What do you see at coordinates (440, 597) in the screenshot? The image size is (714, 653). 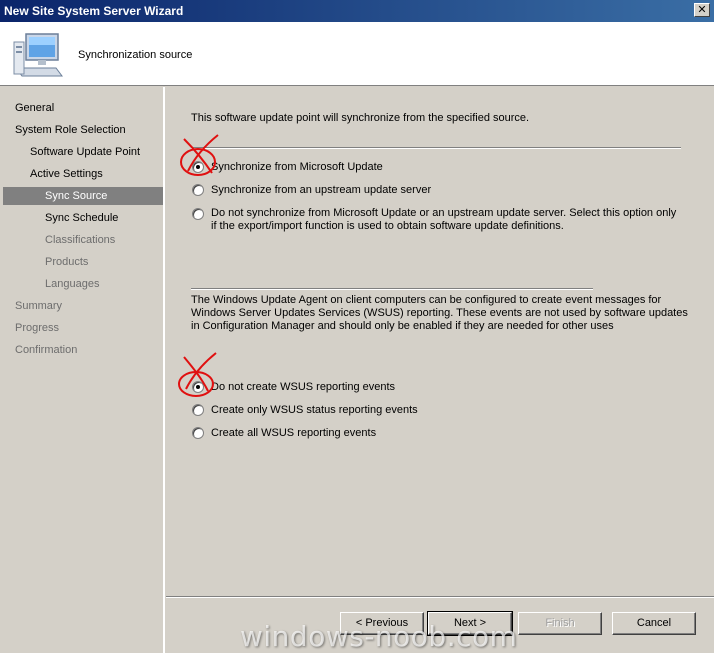 I see `footer-separator` at bounding box center [440, 597].